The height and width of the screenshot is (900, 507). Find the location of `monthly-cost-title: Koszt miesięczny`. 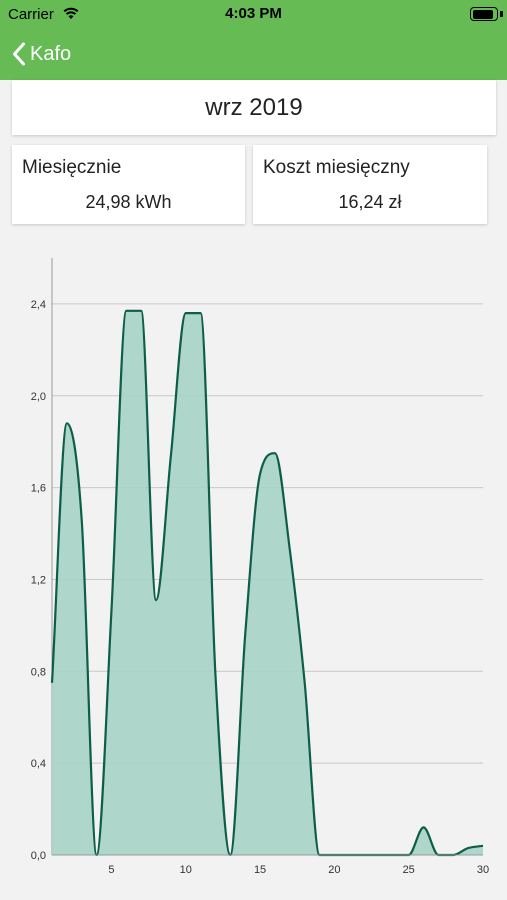

monthly-cost-title: Koszt miesięczny is located at coordinates (336, 167).